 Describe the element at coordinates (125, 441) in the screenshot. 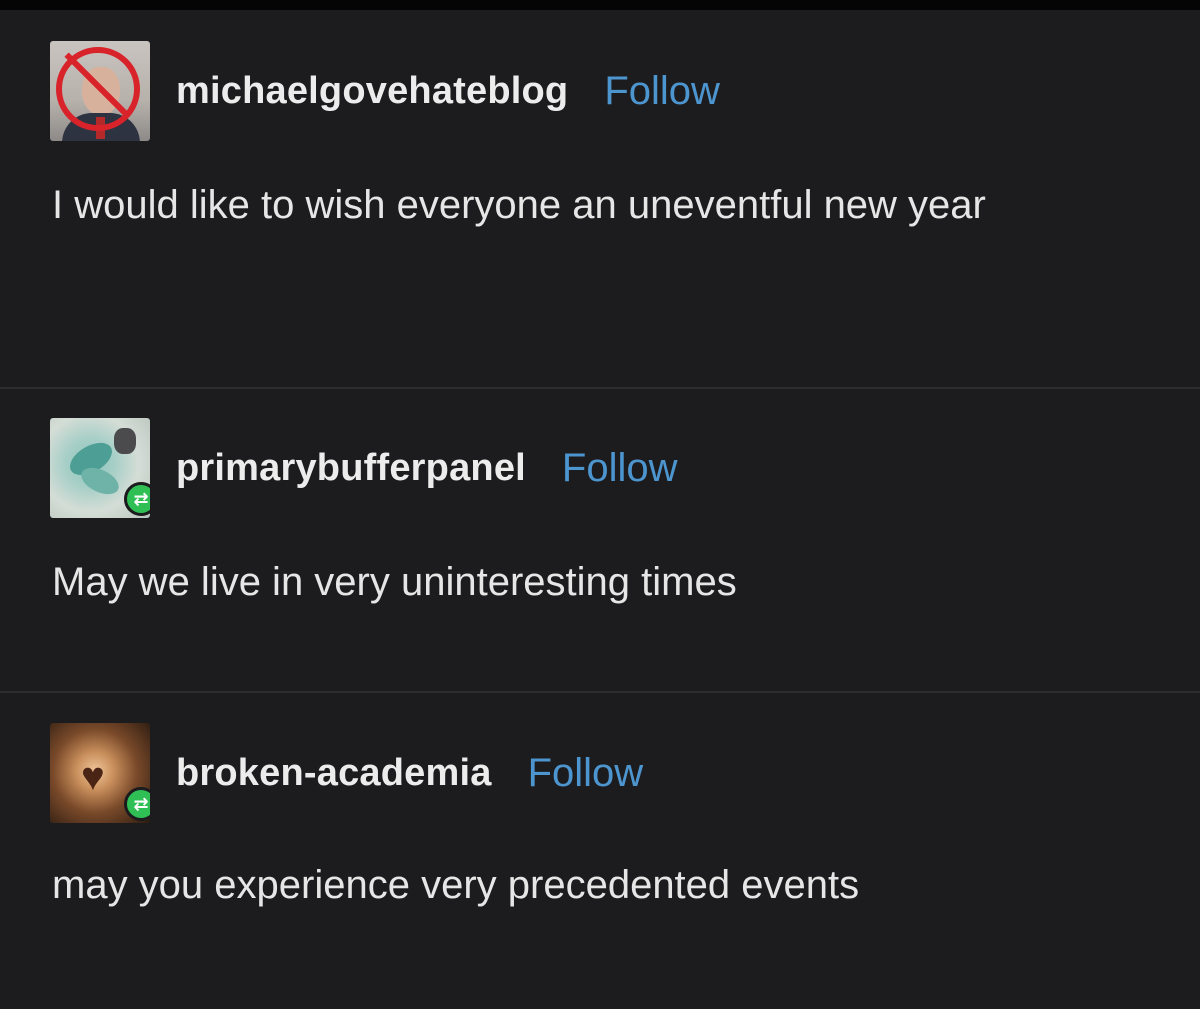

I see `avatar-shadow` at that location.